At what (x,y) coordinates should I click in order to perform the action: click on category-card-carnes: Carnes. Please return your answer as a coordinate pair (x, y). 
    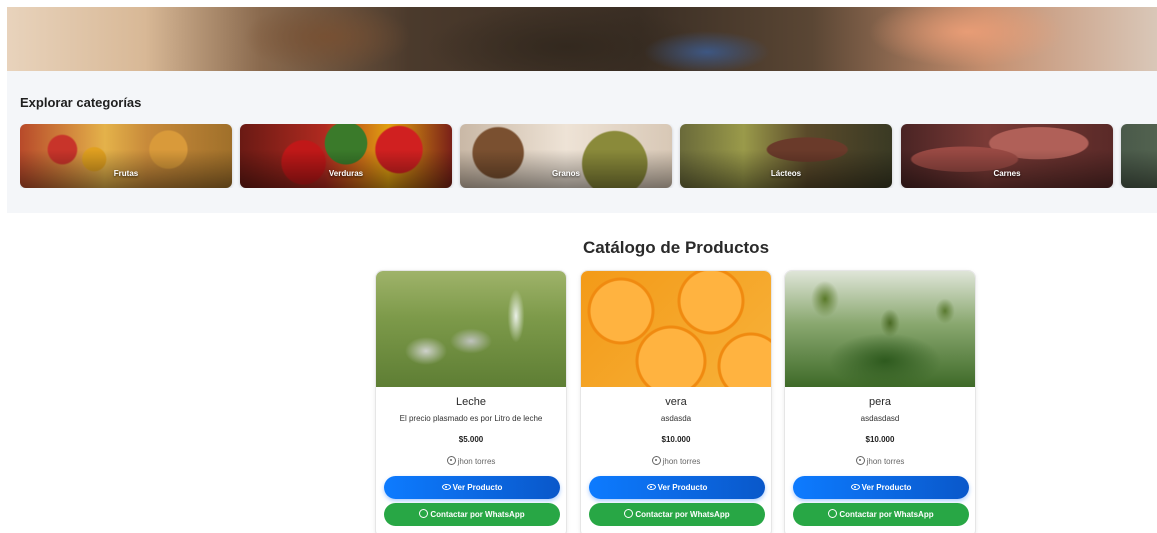
    Looking at the image, I should click on (1007, 156).